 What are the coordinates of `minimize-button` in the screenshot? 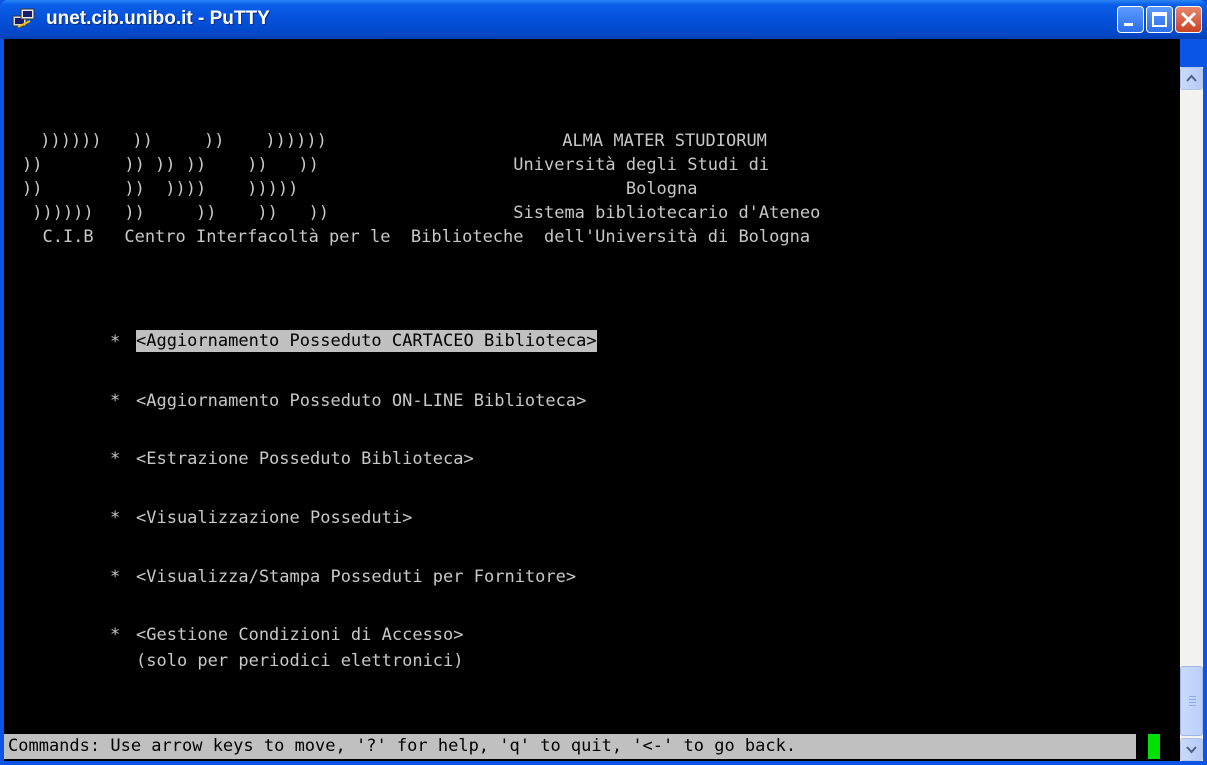 It's located at (1130, 19).